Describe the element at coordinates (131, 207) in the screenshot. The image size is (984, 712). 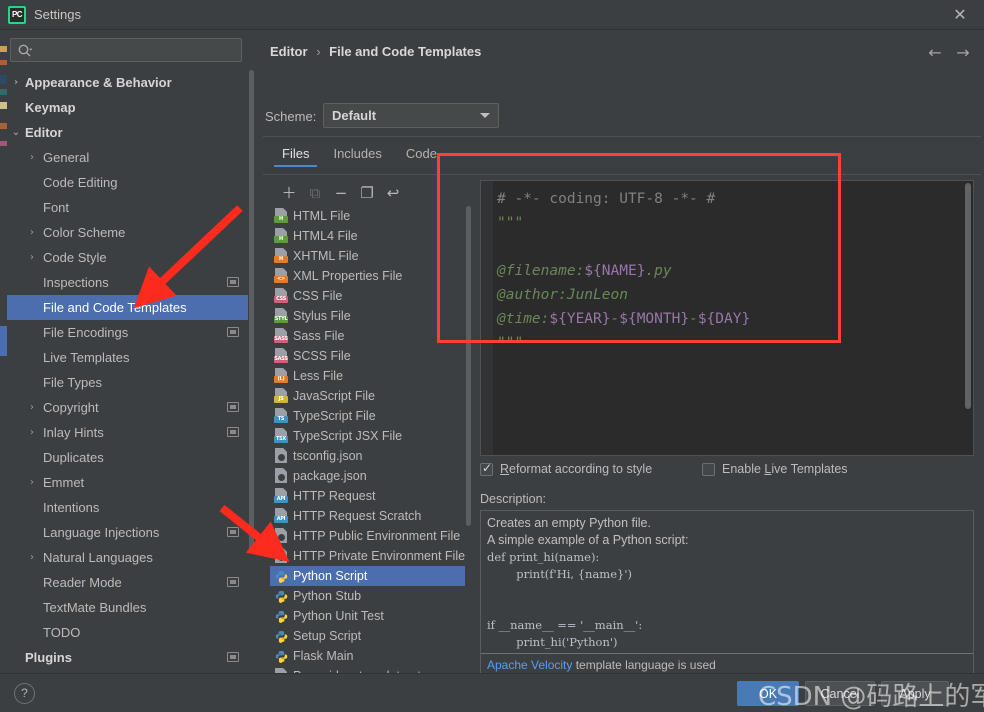
I see `sidebar-item-font: Font` at that location.